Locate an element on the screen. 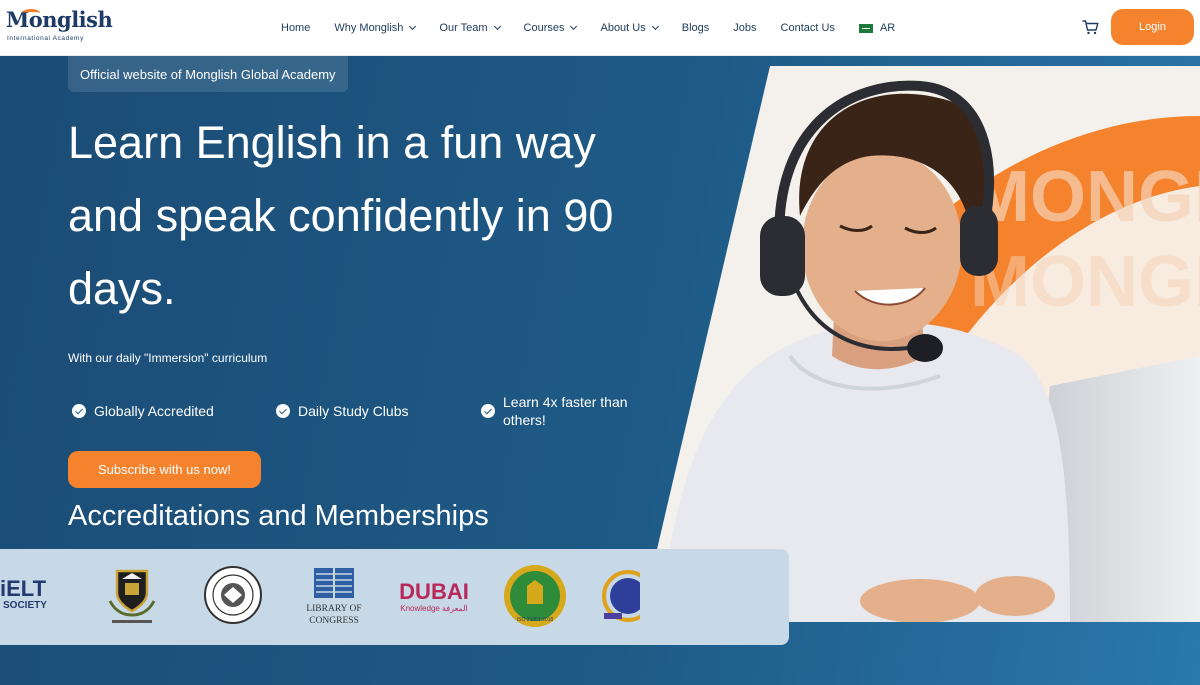 This screenshot has height=685, width=1200. nav-courses: Courses is located at coordinates (550, 28).